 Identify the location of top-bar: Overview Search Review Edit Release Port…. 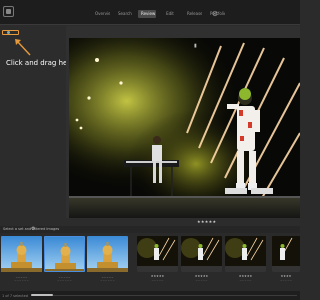
(150, 12).